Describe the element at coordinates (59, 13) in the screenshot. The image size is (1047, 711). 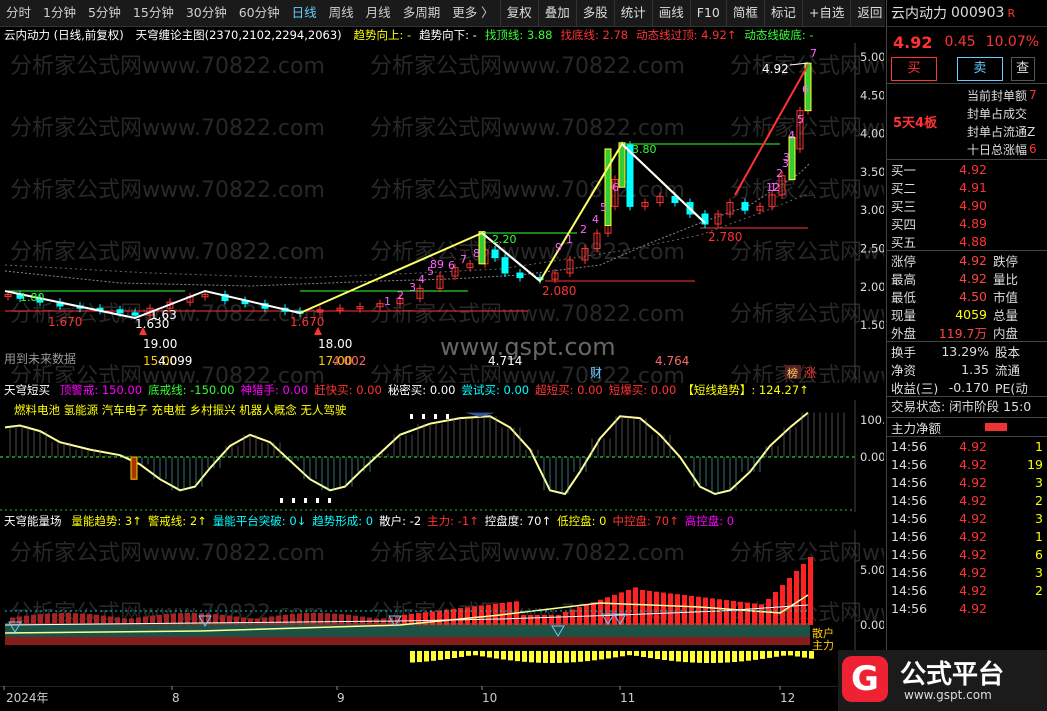
I see `period-tab: 1分钟` at that location.